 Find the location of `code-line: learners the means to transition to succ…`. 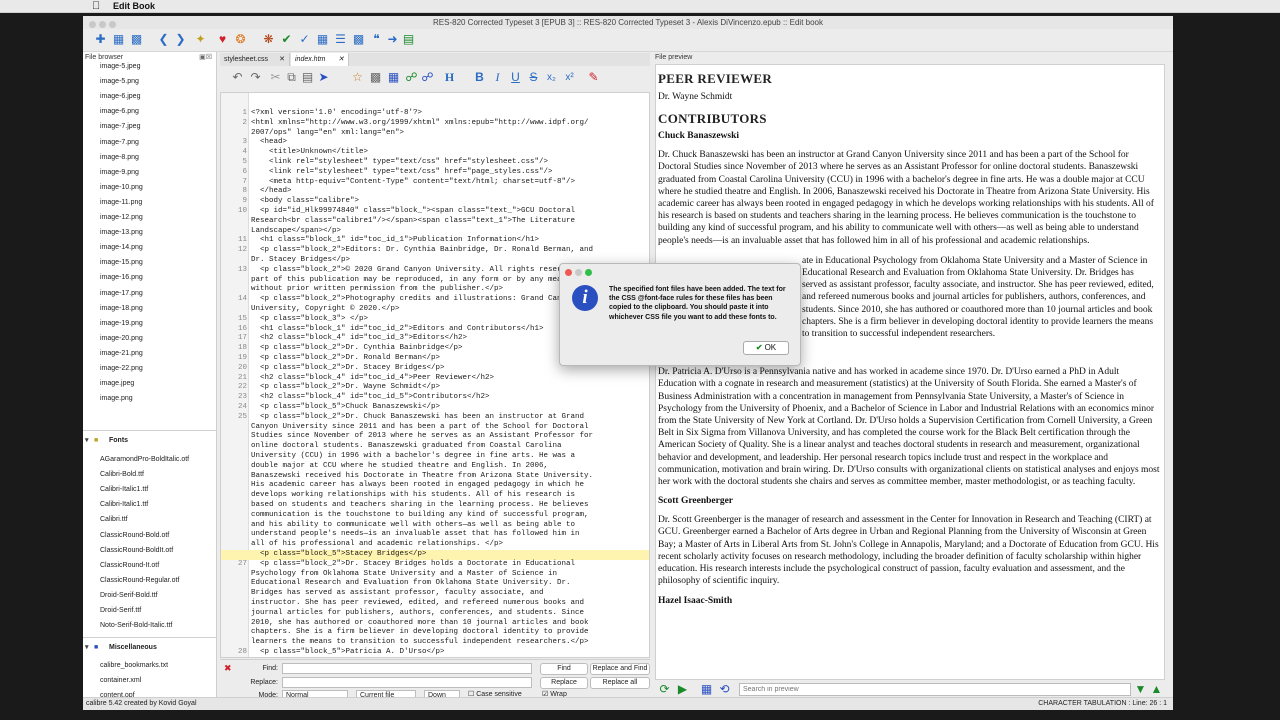

code-line: learners the means to transition to succ… is located at coordinates (449, 643).